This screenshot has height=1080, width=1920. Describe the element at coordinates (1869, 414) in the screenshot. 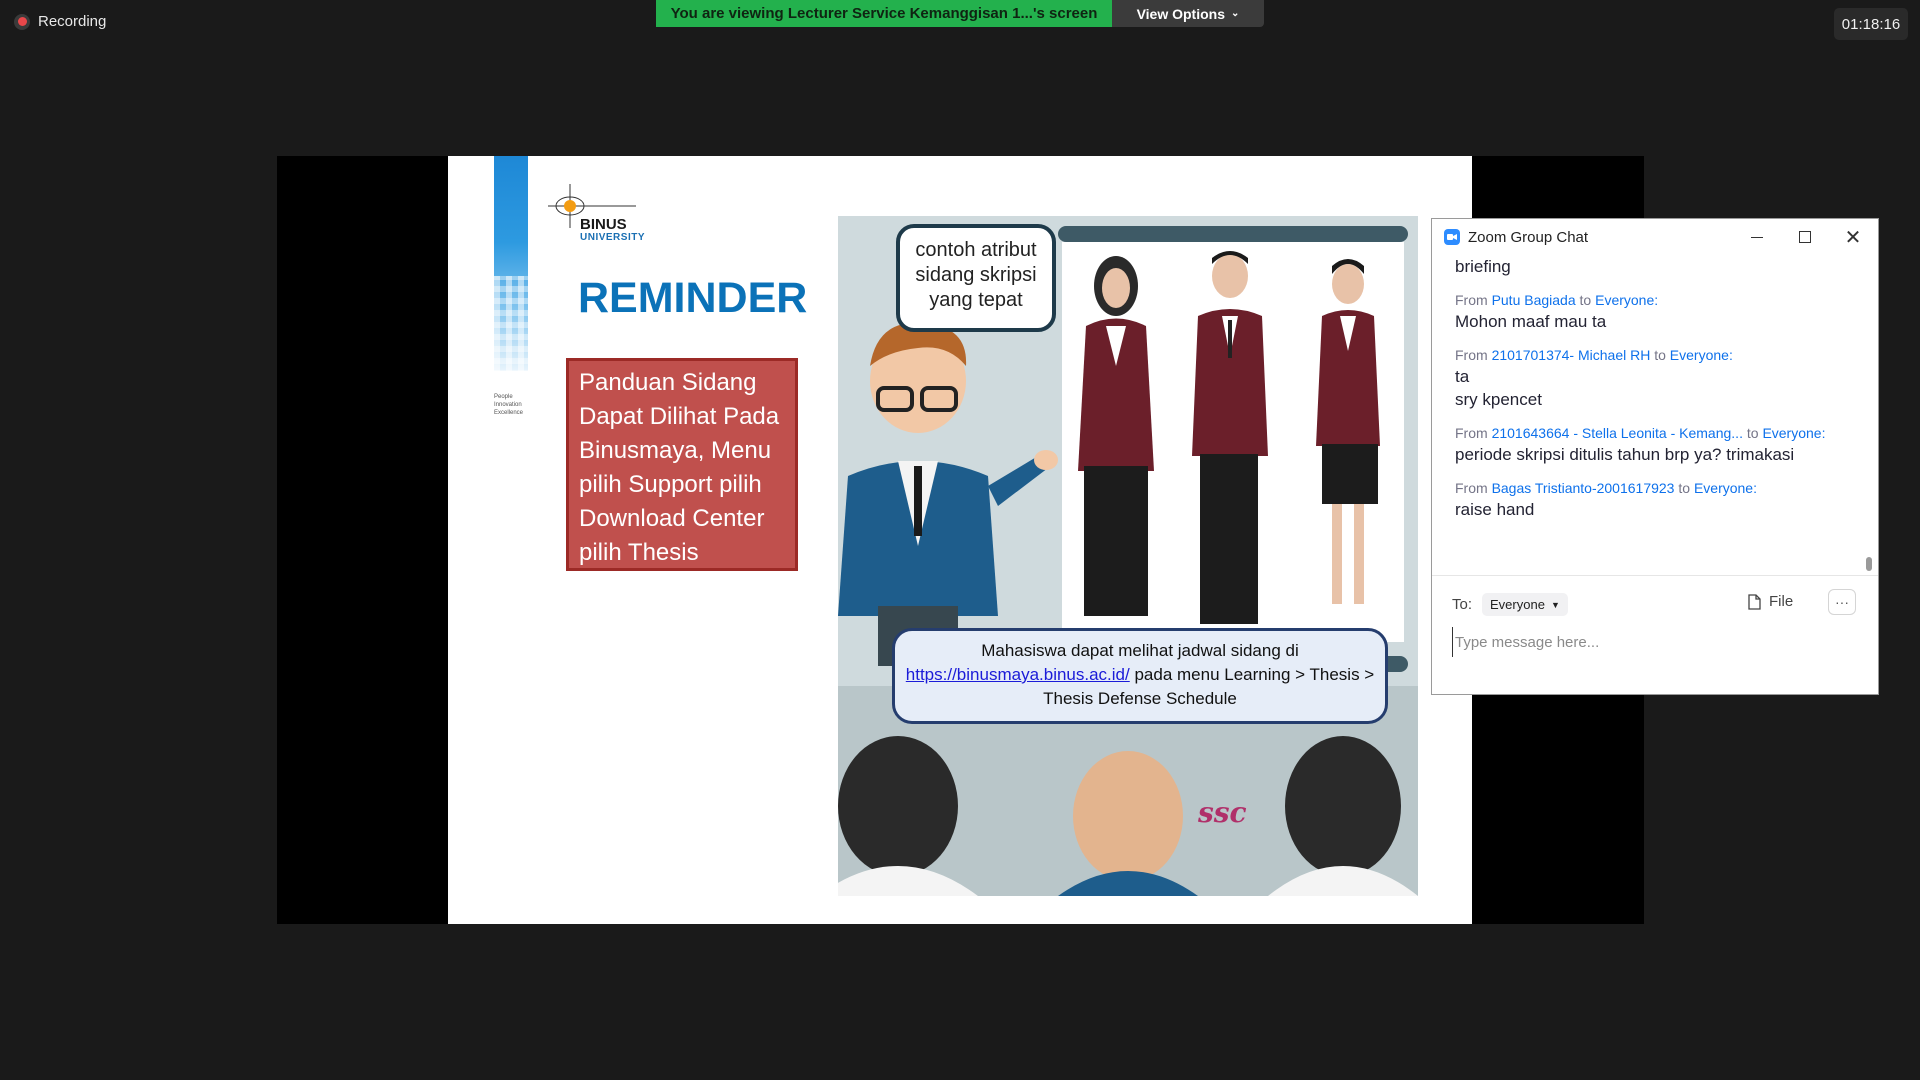

I see `chat-scrollbar` at that location.